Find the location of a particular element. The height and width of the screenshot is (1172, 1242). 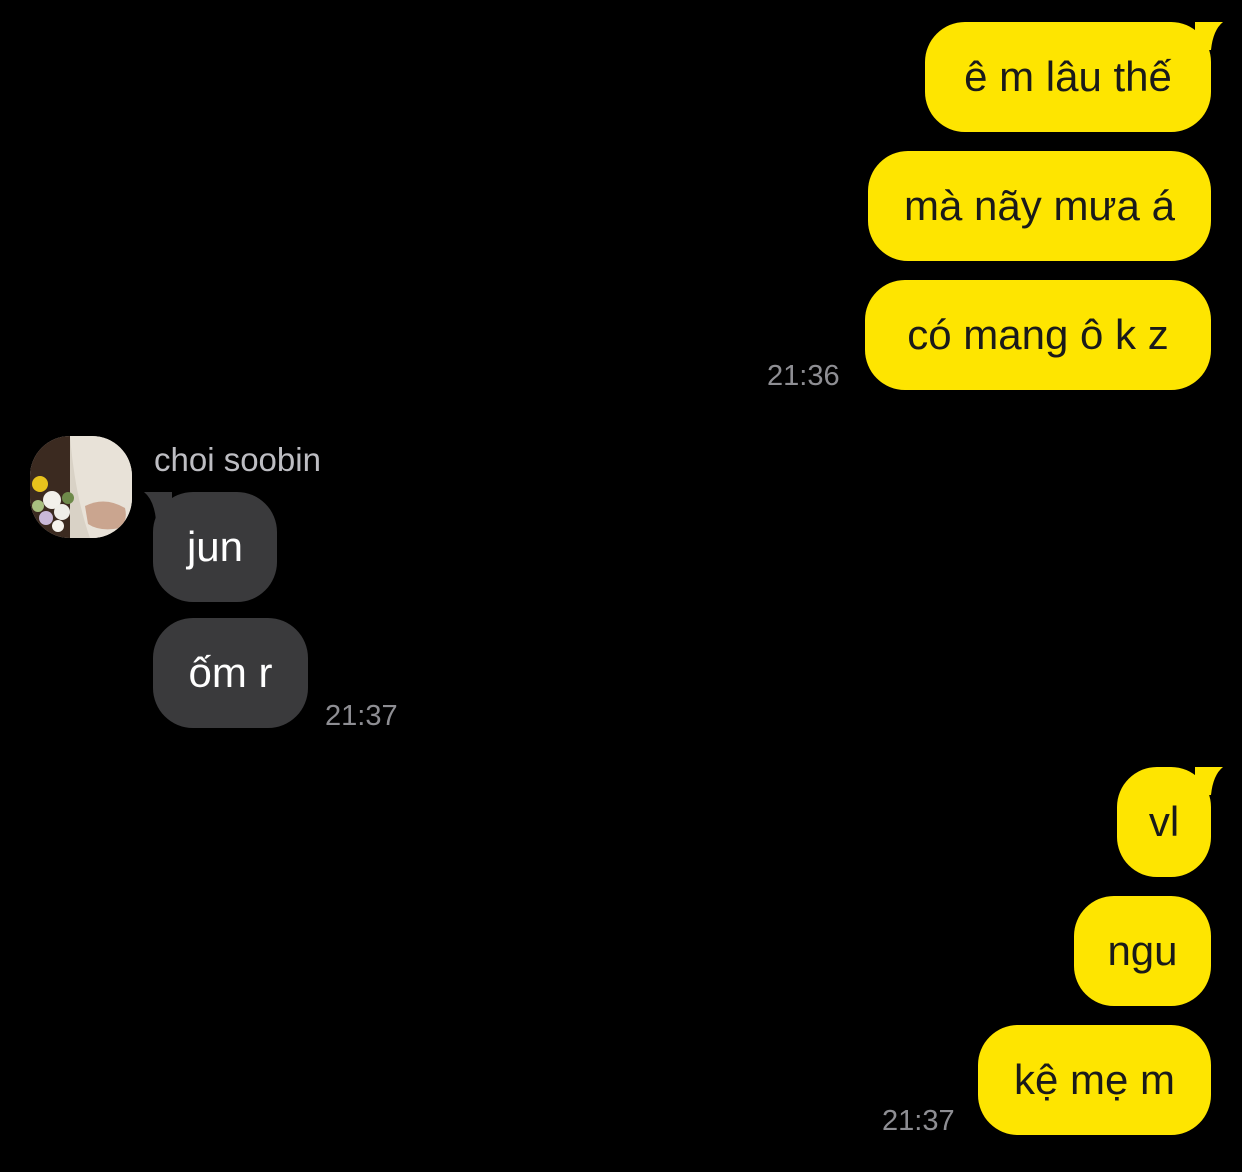

incoming-message-bubble: ốm r is located at coordinates (230, 673).